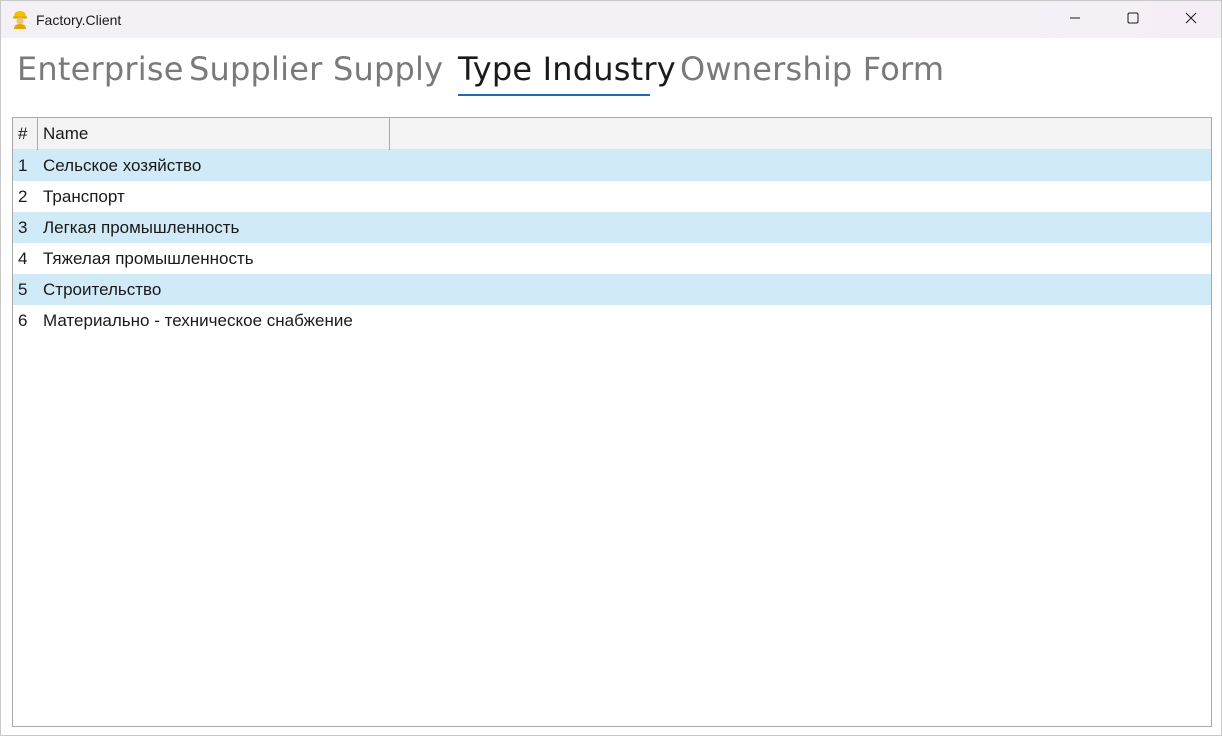  I want to click on column-header-name: Name, so click(214, 134).